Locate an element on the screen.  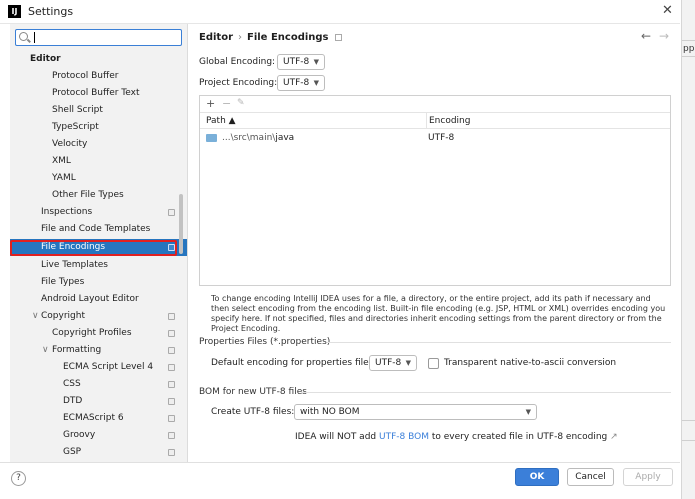
sidebar-item-label: Velocity is located at coordinates (70, 144).